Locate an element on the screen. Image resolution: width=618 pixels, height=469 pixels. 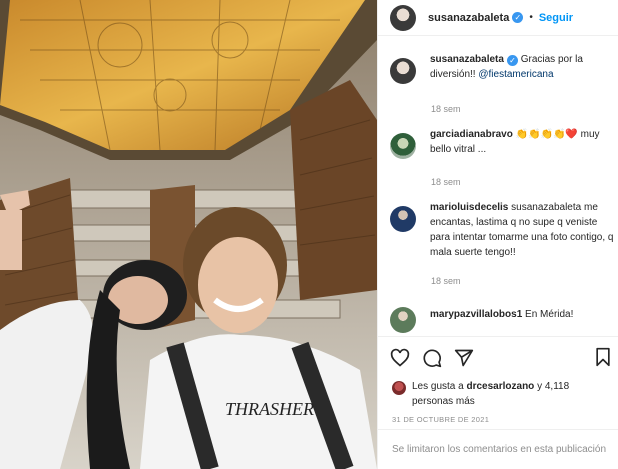
commenter-username: garciadianabravo is located at coordinates (471, 134).